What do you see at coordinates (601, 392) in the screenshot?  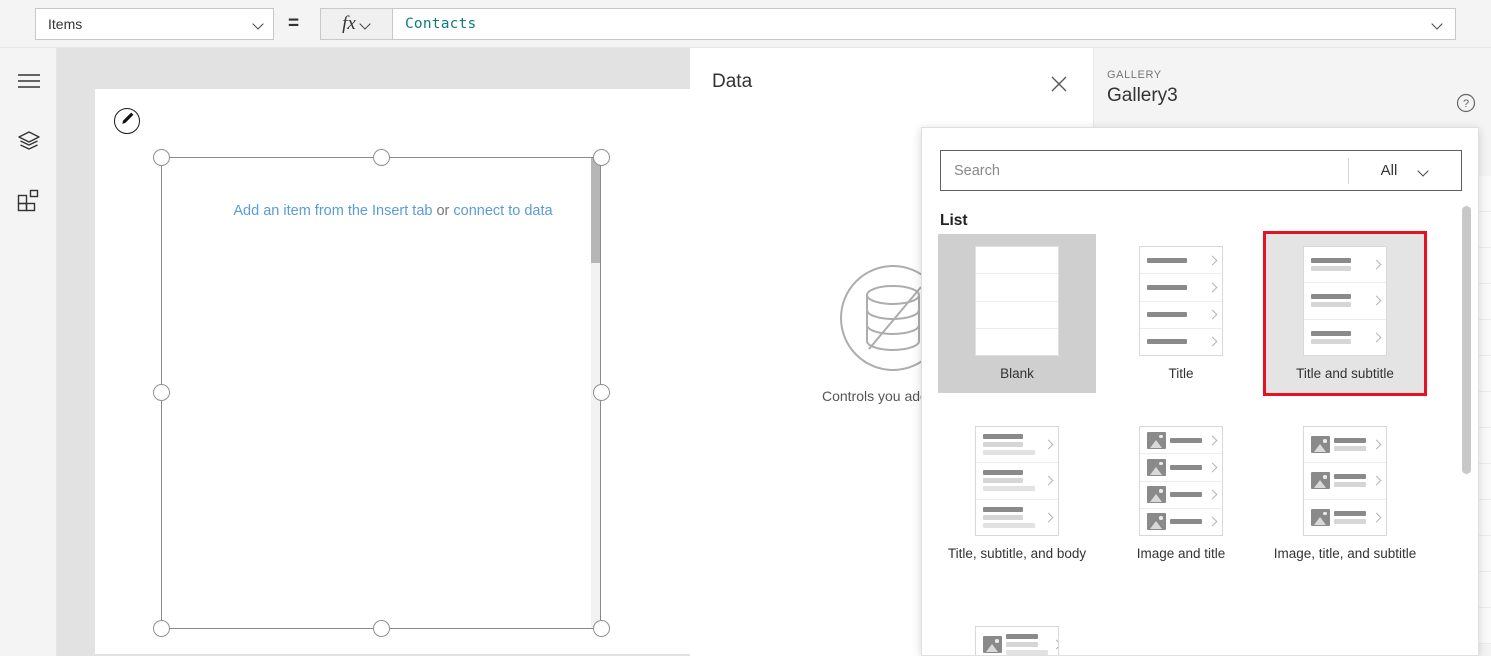 I see `resize-handle-middle-right` at bounding box center [601, 392].